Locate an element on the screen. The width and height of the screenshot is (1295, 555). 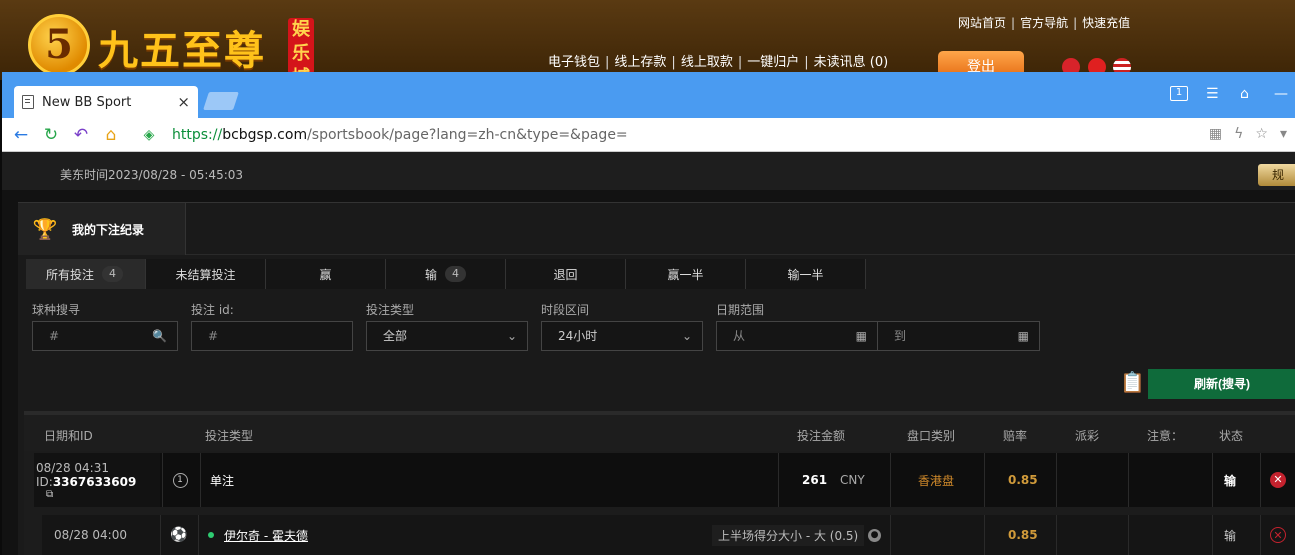
account-links: 电子钱包 | 线上存款 | 线上取款 | 一键归户 | 未读讯息 (0) is located at coordinates (718, 62).